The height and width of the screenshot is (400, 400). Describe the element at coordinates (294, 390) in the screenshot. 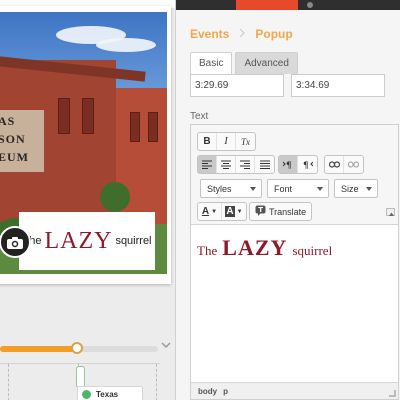

I see `element-path-bar: body p` at that location.